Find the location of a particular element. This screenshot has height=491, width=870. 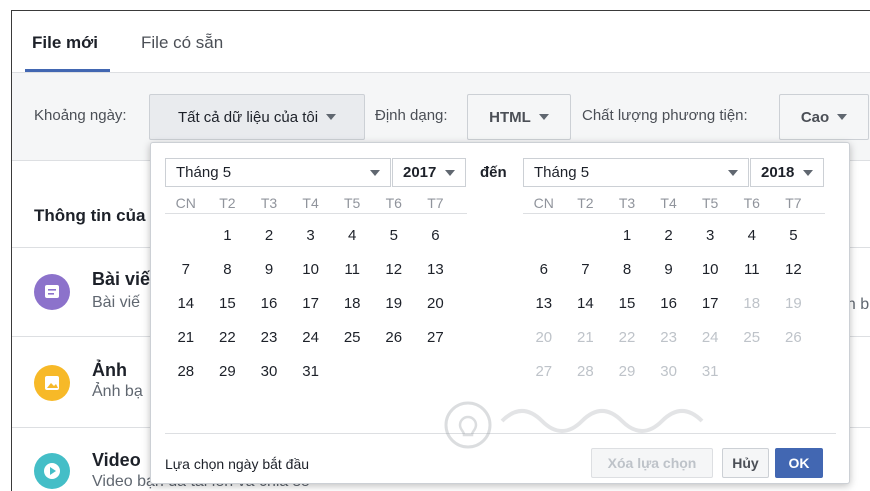

category-subtitle: Ảnh bạ is located at coordinates (117, 391).